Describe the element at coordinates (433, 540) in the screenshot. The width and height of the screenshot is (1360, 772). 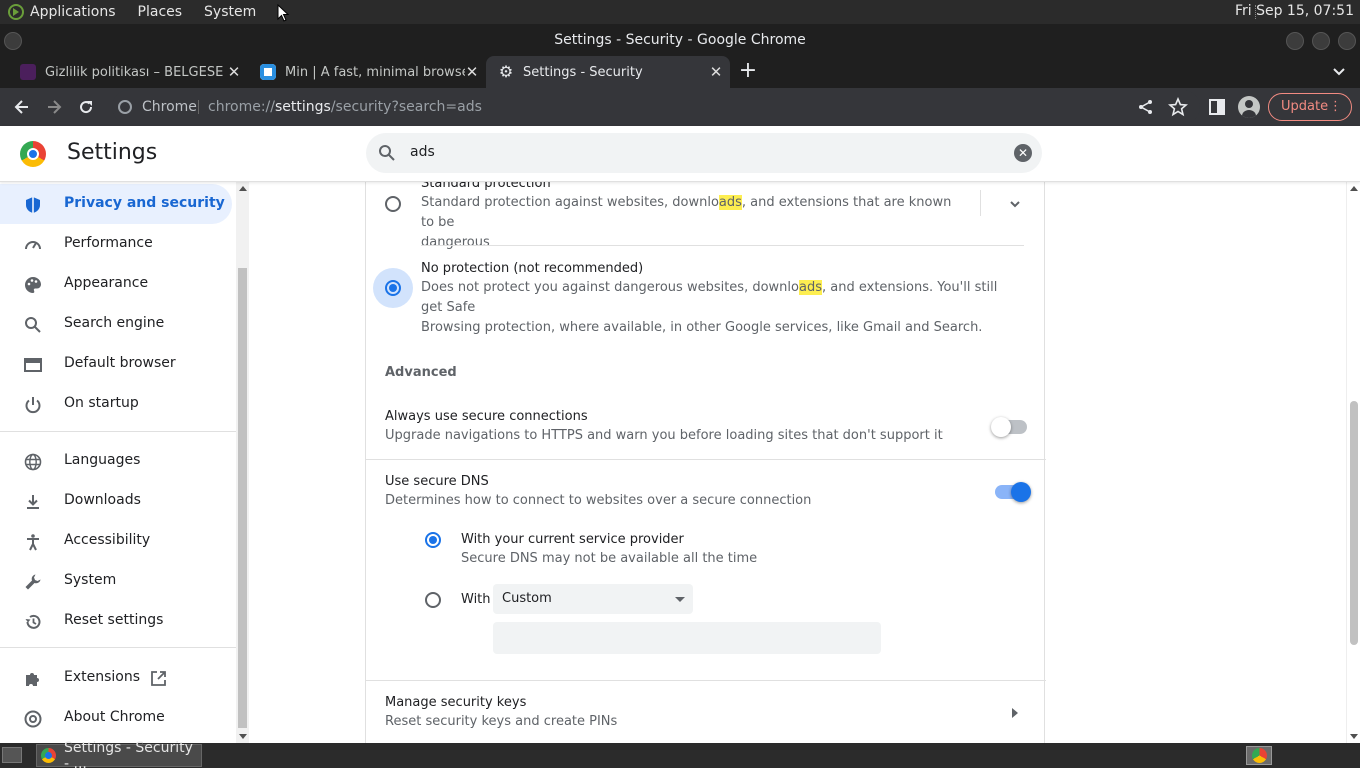
I see `dns-current-provider-radio` at that location.